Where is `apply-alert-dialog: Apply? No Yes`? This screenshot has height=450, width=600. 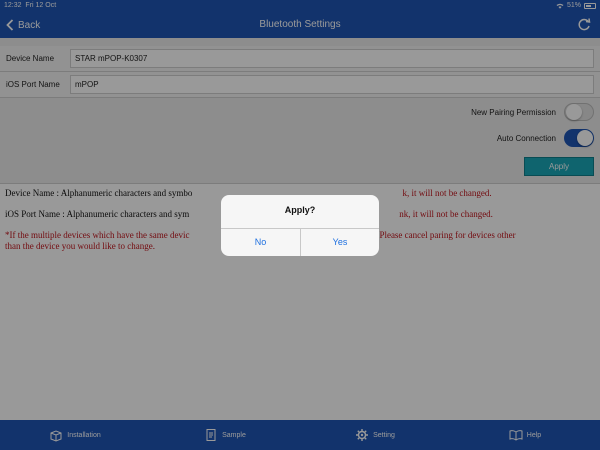 apply-alert-dialog: Apply? No Yes is located at coordinates (300, 225).